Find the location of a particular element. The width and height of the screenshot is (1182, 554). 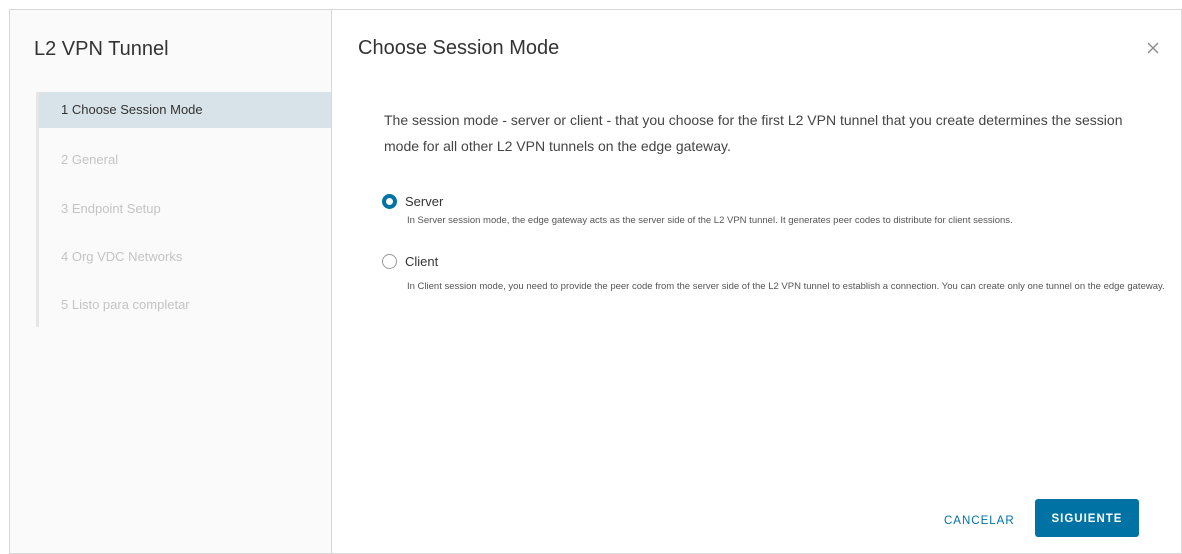

server-radio is located at coordinates (389, 201).